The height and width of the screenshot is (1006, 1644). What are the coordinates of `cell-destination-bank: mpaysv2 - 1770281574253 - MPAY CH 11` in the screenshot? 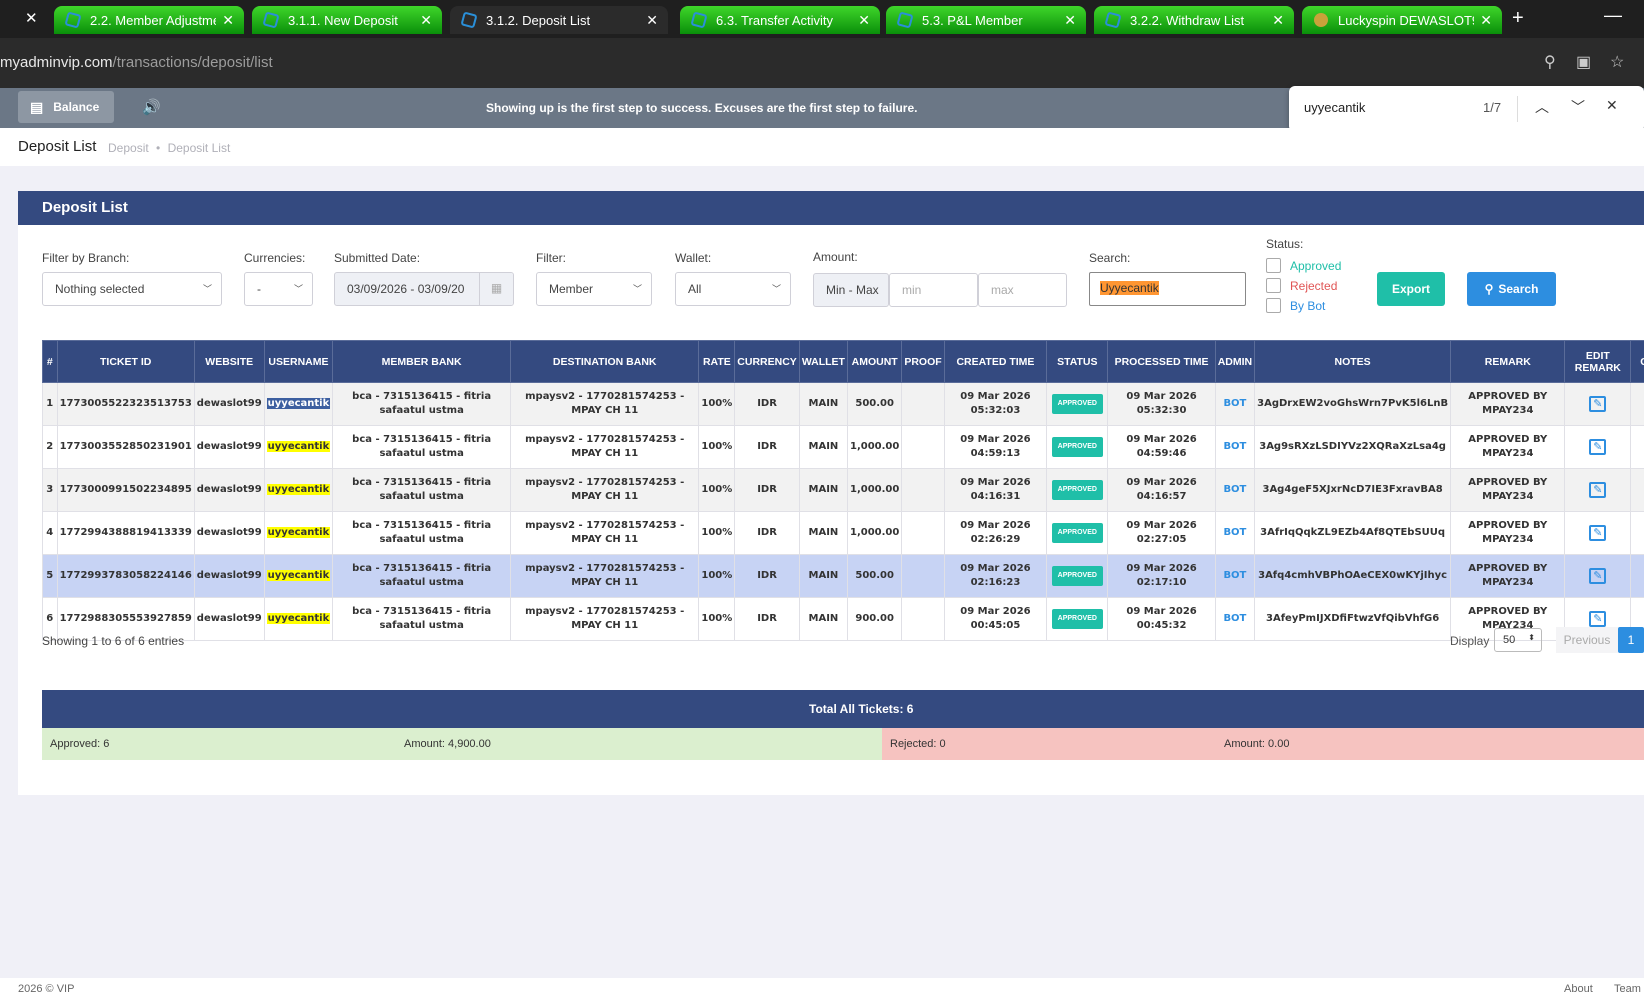 It's located at (605, 533).